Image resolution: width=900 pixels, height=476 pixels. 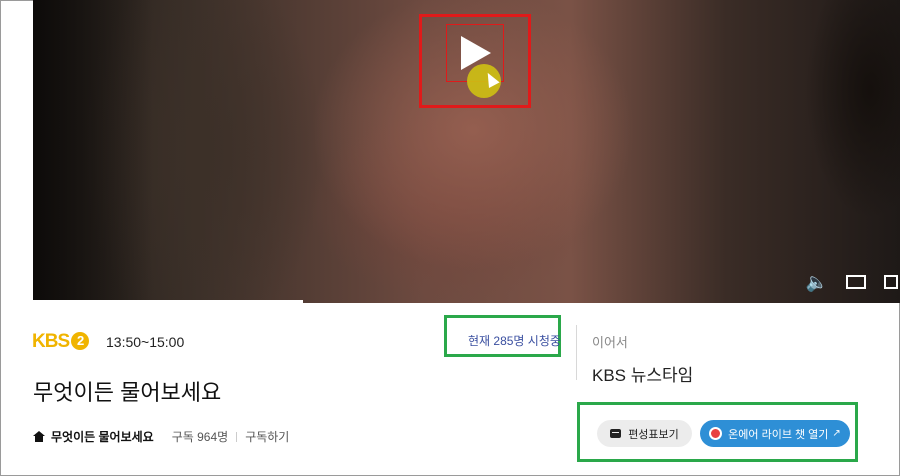 What do you see at coordinates (653, 434) in the screenshot?
I see `schedule-button-label: 편성표보기` at bounding box center [653, 434].